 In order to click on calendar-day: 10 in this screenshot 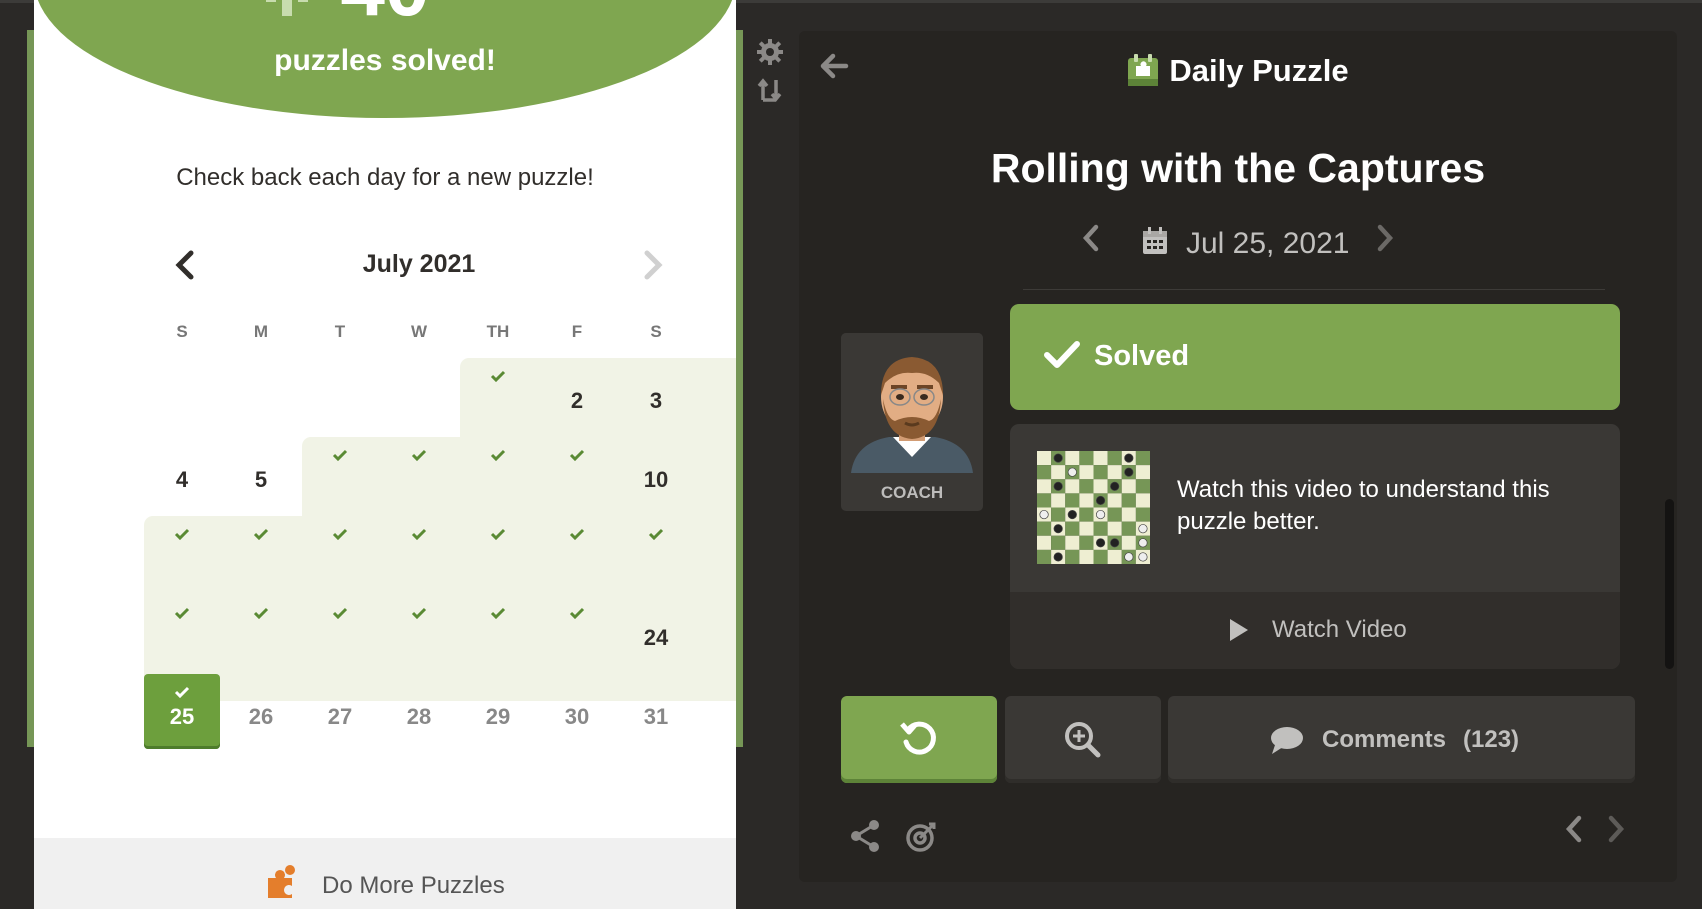, I will do `click(656, 474)`.